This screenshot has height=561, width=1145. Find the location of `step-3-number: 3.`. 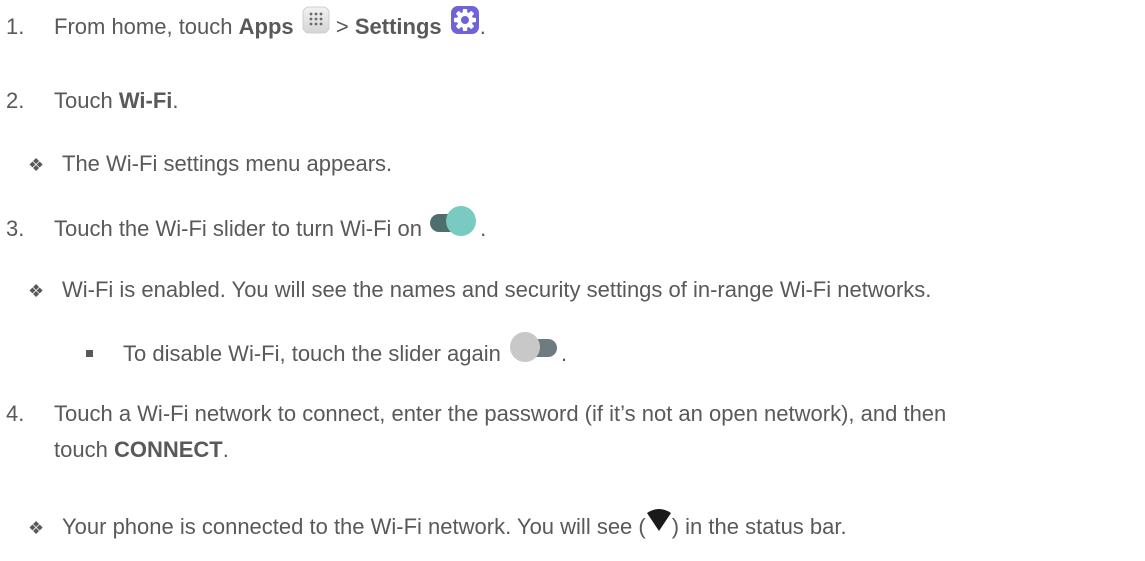

step-3-number: 3. is located at coordinates (15, 228).